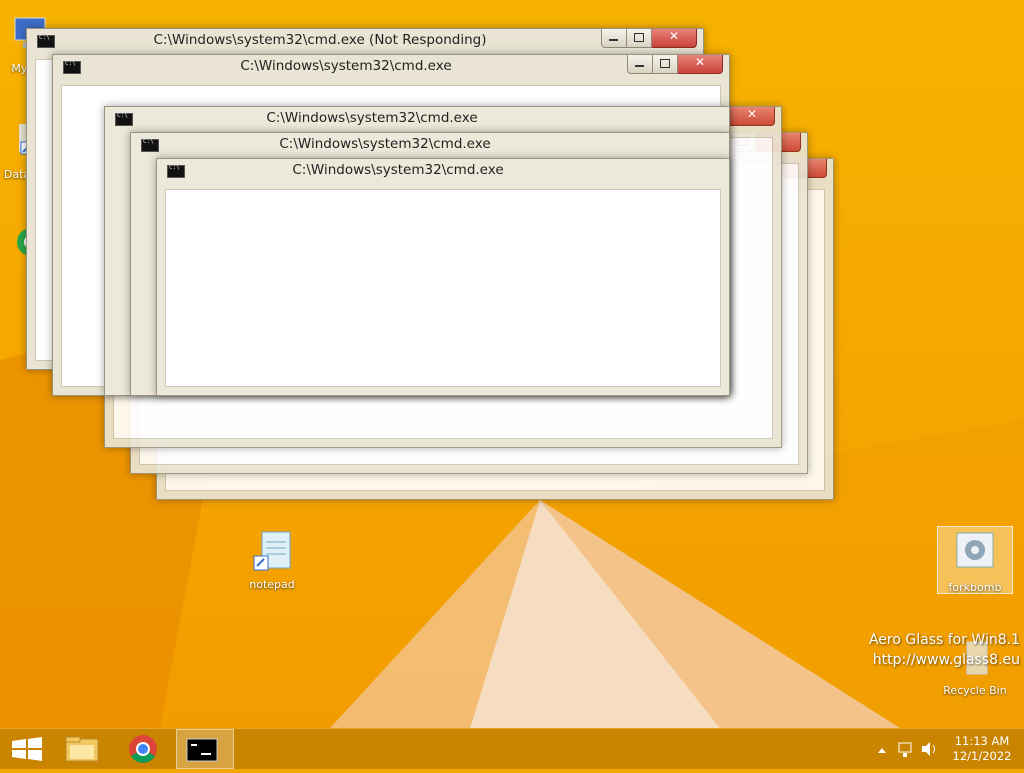 The width and height of the screenshot is (1024, 773). Describe the element at coordinates (975, 555) in the screenshot. I see `gear-icon` at that location.